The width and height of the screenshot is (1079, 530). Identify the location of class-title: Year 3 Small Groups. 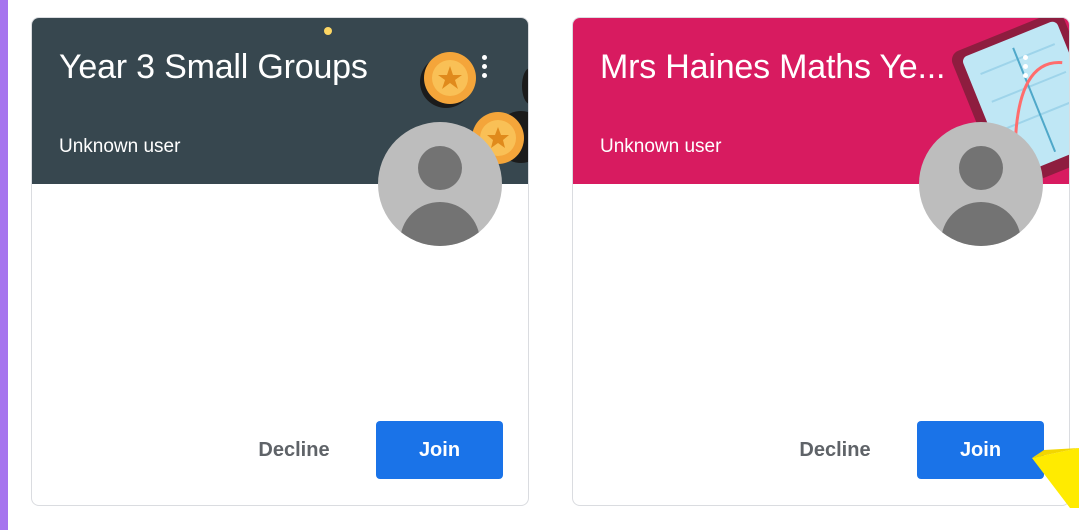
(213, 67).